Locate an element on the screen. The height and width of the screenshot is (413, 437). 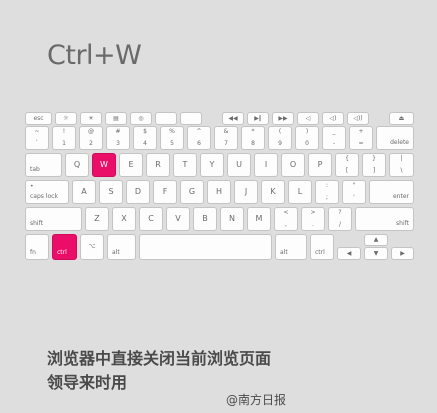
key-t-label: T is located at coordinates (185, 164).